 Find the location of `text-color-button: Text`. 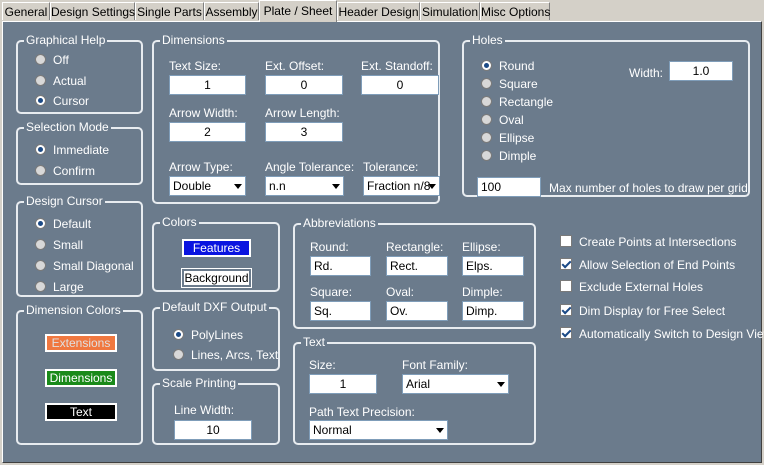

text-color-button: Text is located at coordinates (81, 412).